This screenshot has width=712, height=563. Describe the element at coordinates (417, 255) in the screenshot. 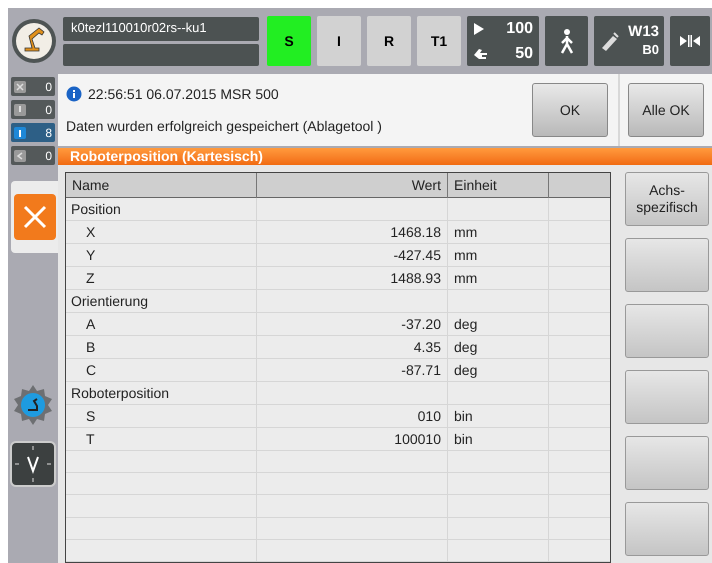

I see `value-cell: -427.45` at that location.